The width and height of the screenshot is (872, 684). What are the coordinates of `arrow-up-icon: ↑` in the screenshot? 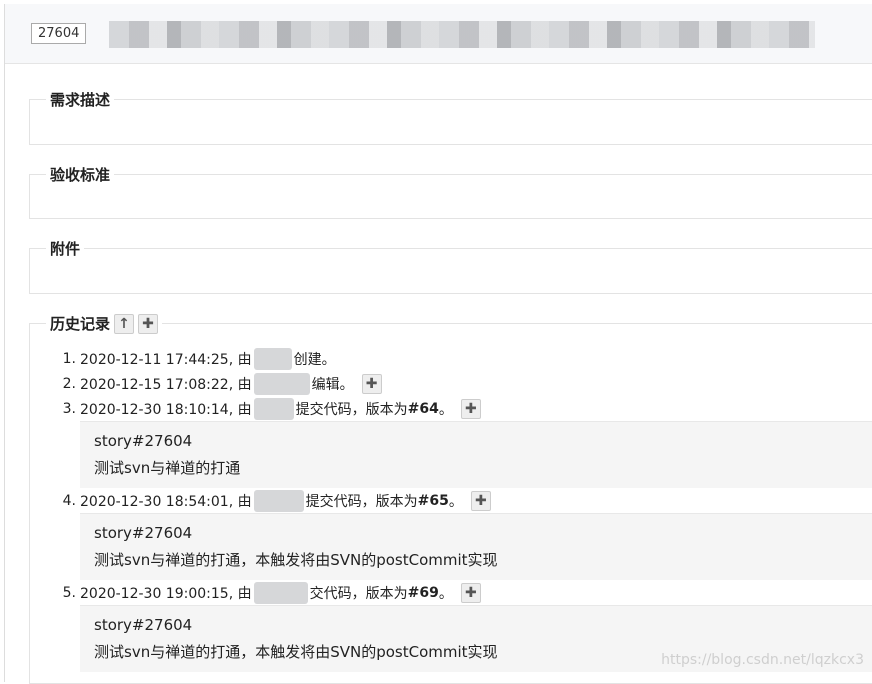 It's located at (124, 324).